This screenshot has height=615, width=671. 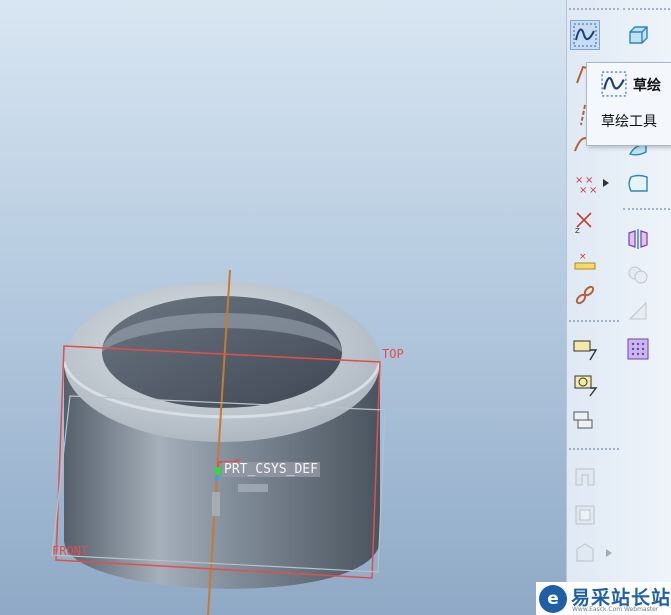 I want to click on revolve-button, so click(x=585, y=385).